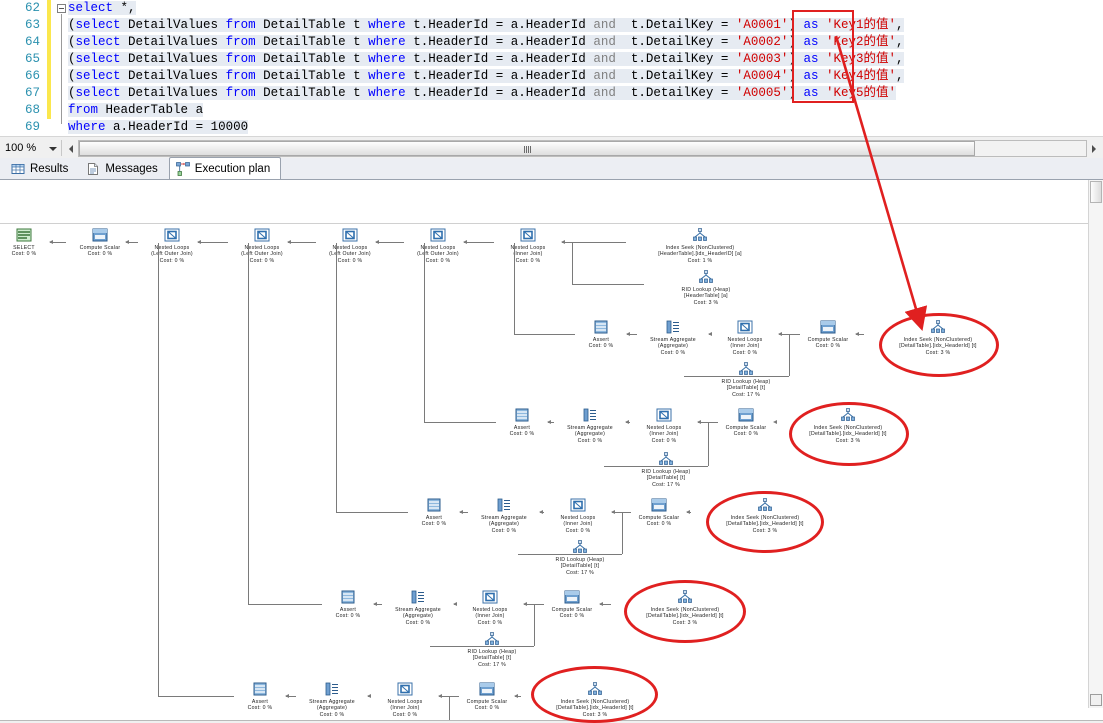  Describe the element at coordinates (136, 110) in the screenshot. I see `editor-line-text: from HeaderTable a` at that location.